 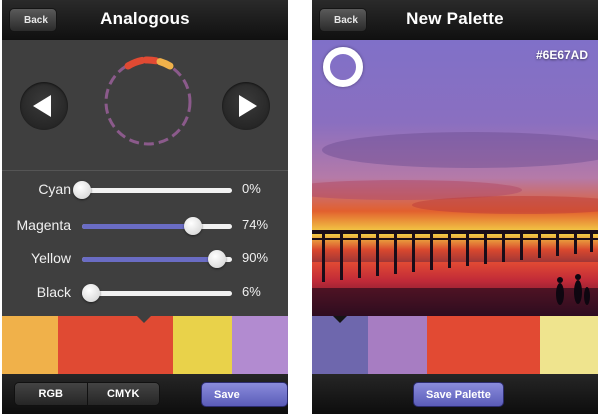 I want to click on black-slider, so click(x=157, y=293).